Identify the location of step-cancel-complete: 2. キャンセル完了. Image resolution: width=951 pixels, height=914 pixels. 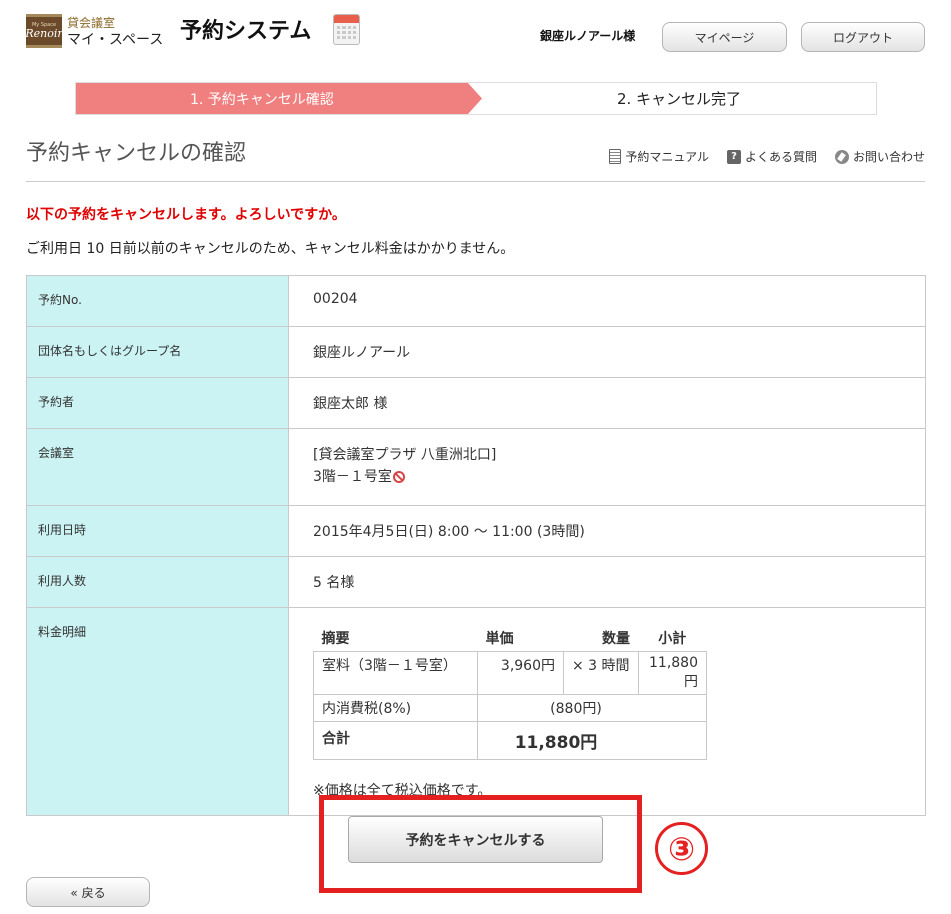
(679, 99).